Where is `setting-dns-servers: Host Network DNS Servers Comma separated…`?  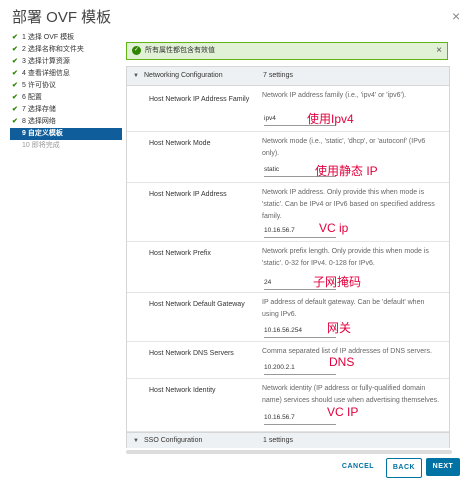
setting-dns-servers: Host Network DNS Servers Comma separated… is located at coordinates (288, 360).